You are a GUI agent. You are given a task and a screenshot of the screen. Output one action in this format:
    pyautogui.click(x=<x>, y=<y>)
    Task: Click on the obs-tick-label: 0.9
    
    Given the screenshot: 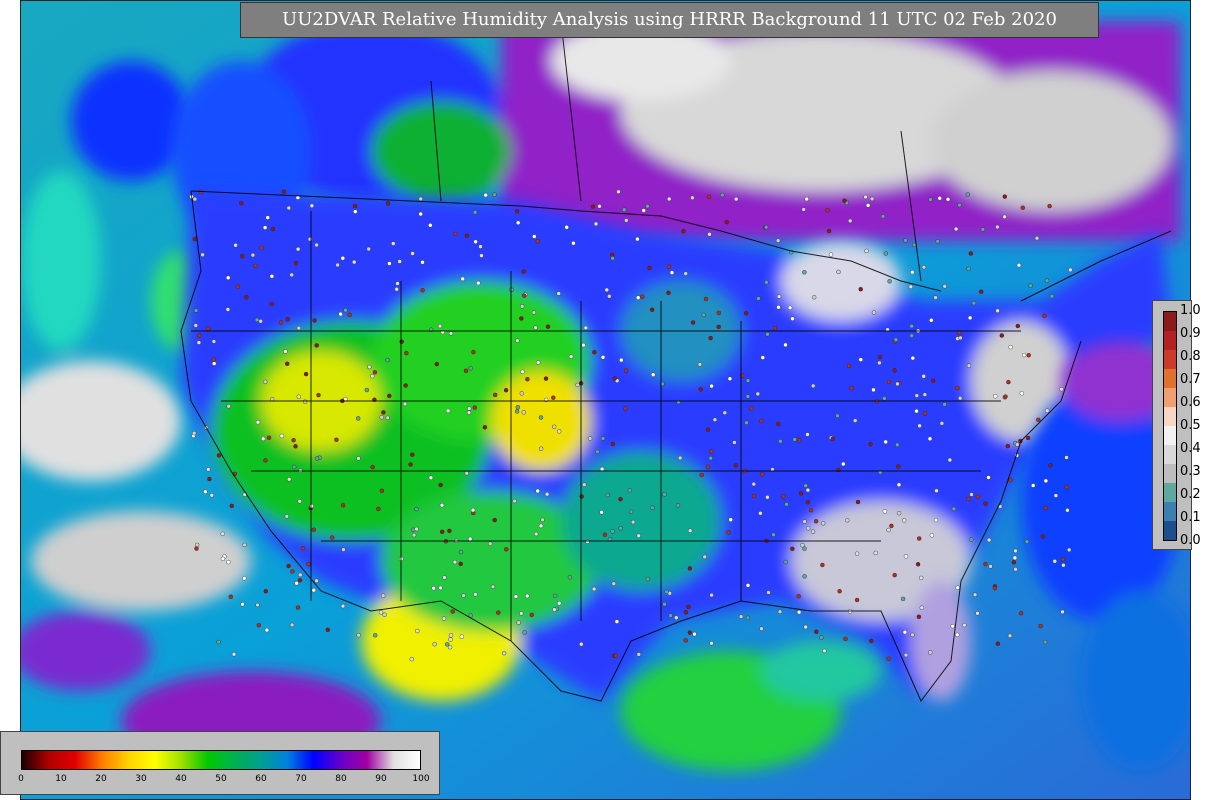 What is the action you would take?
    pyautogui.click(x=1190, y=333)
    